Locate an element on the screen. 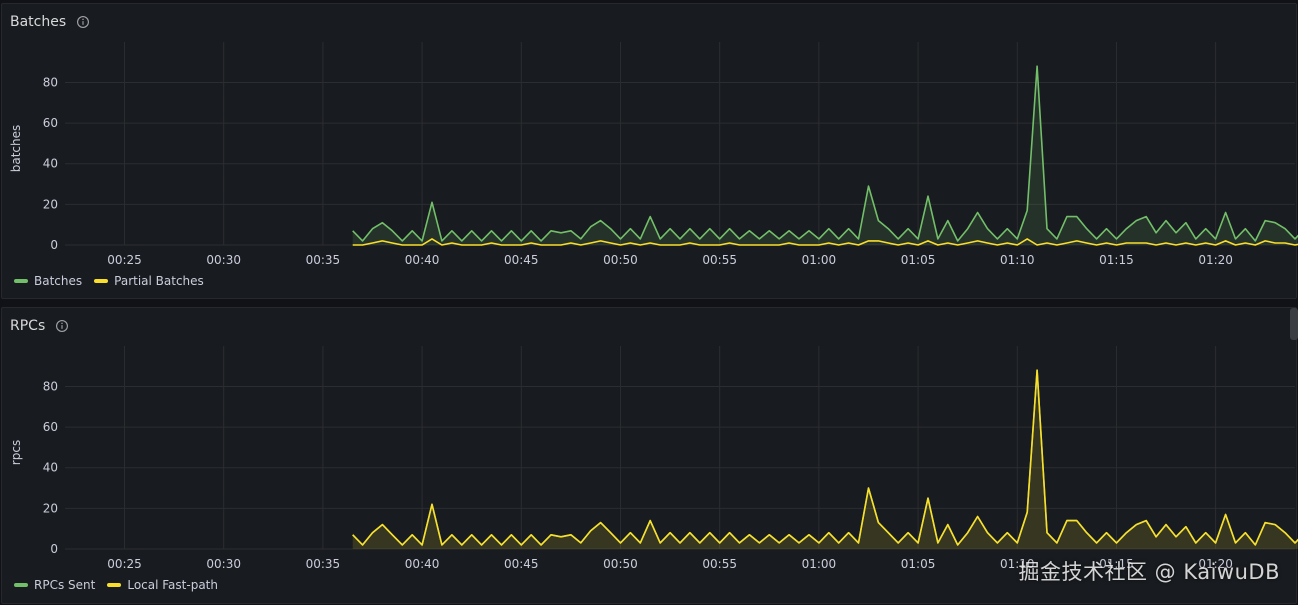  legend-item-partial-batches: Partial Batches is located at coordinates (149, 281).